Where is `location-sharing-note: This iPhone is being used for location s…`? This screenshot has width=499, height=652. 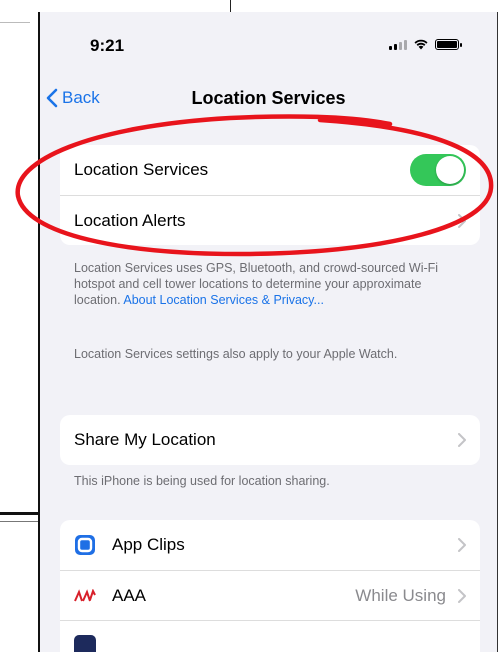 location-sharing-note: This iPhone is being used for location s… is located at coordinates (270, 481).